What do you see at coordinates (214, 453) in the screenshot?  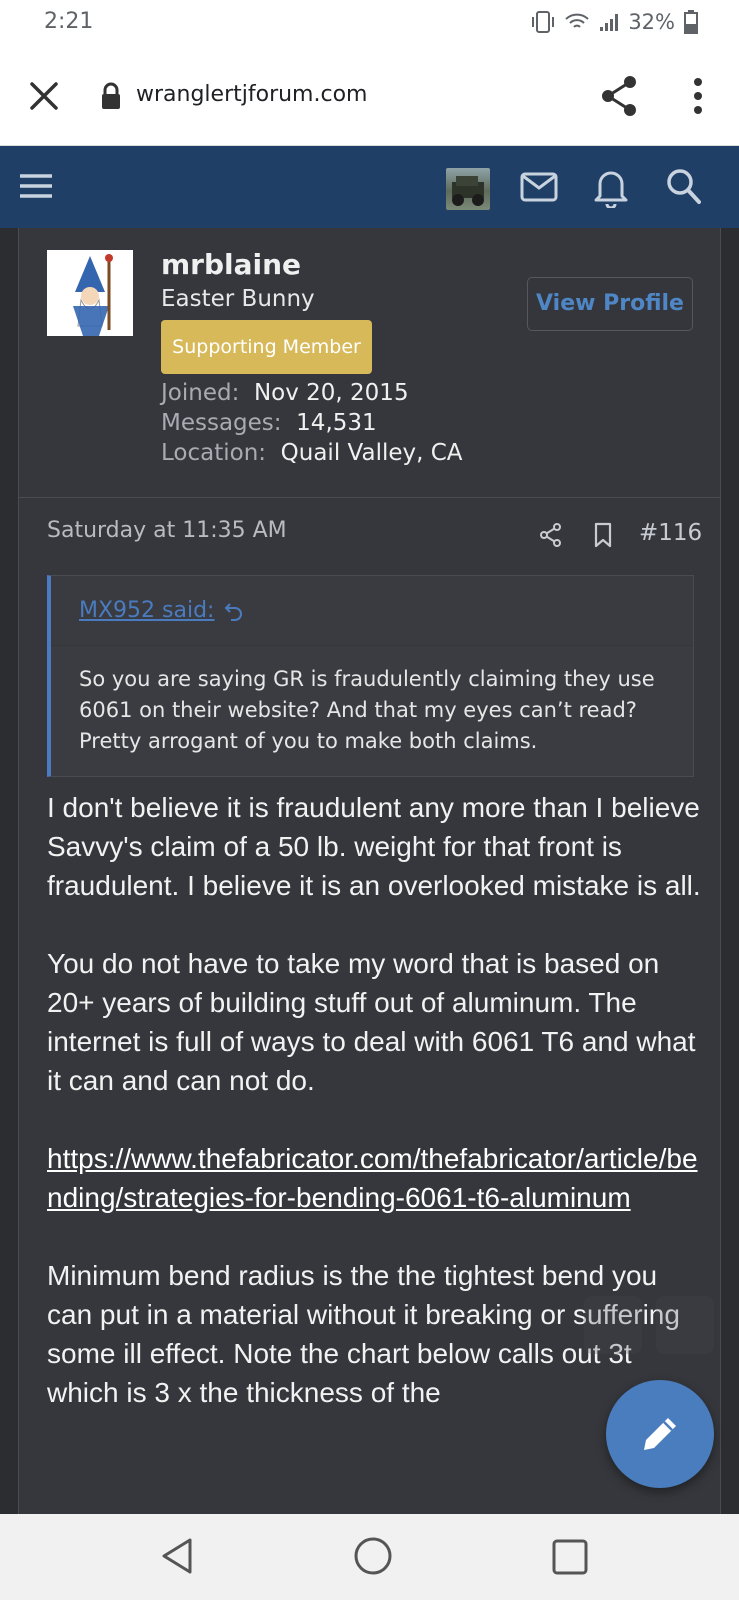 I see `location-label: Location:` at bounding box center [214, 453].